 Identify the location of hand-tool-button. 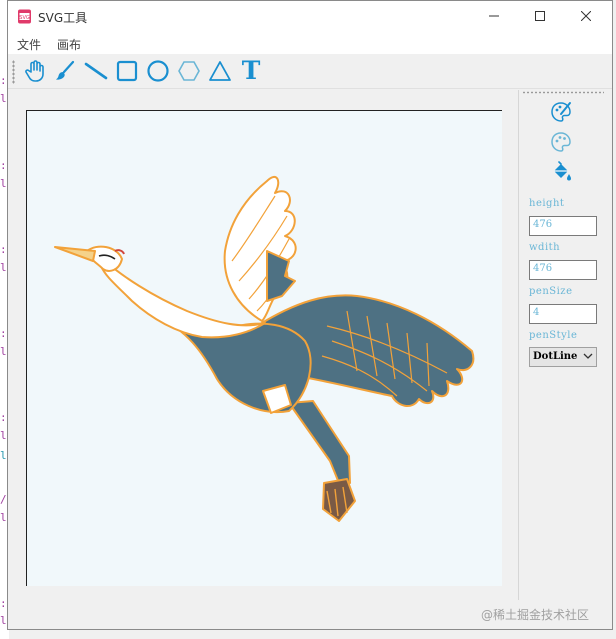
(35, 71).